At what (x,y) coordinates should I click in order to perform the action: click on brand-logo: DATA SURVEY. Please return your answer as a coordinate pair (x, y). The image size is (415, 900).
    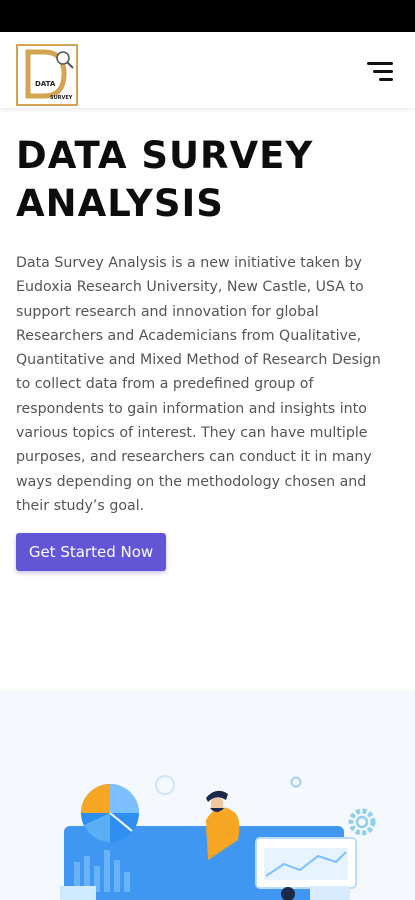
    Looking at the image, I should click on (47, 75).